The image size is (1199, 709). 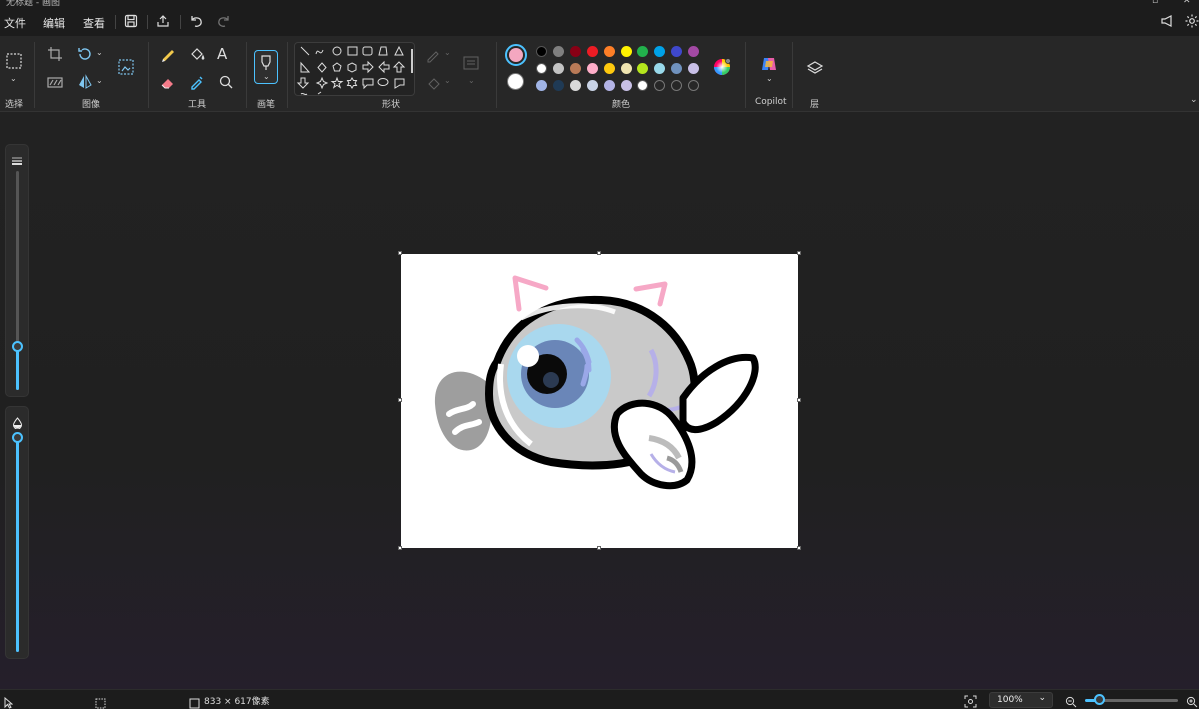 What do you see at coordinates (515, 81) in the screenshot?
I see `secondary-color-swatch` at bounding box center [515, 81].